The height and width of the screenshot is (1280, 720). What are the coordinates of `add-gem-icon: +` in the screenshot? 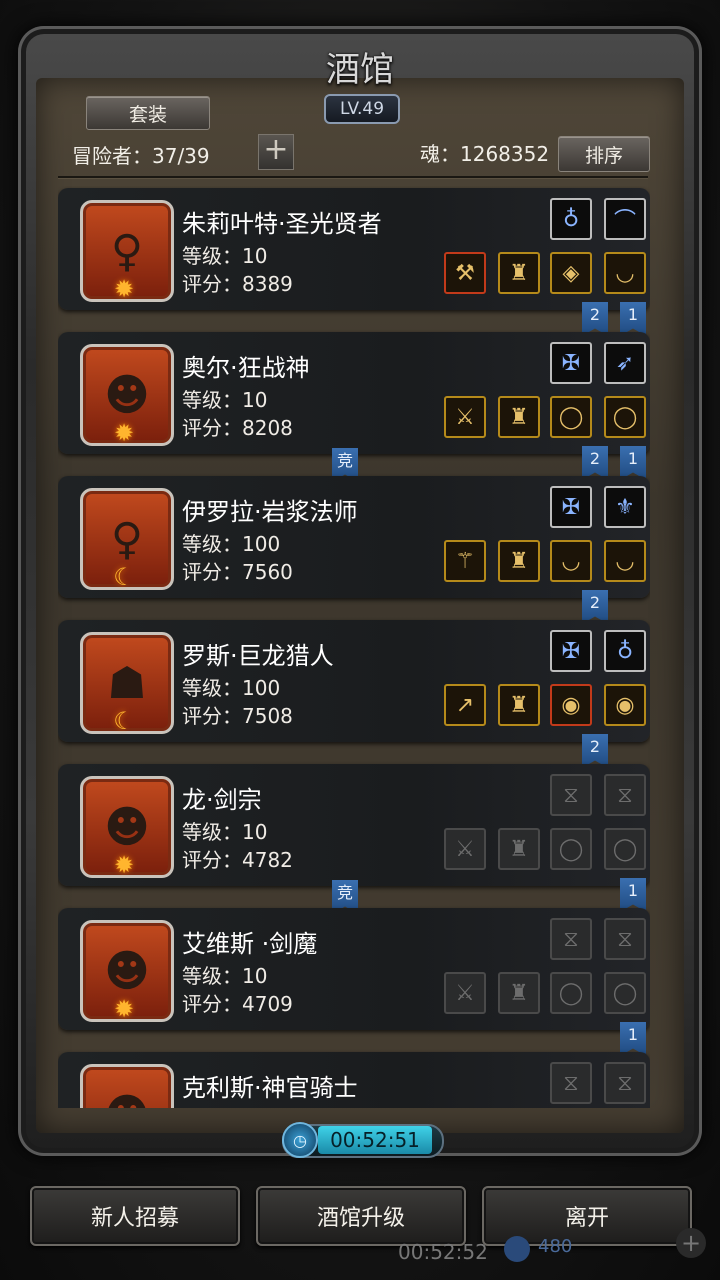 It's located at (691, 1243).